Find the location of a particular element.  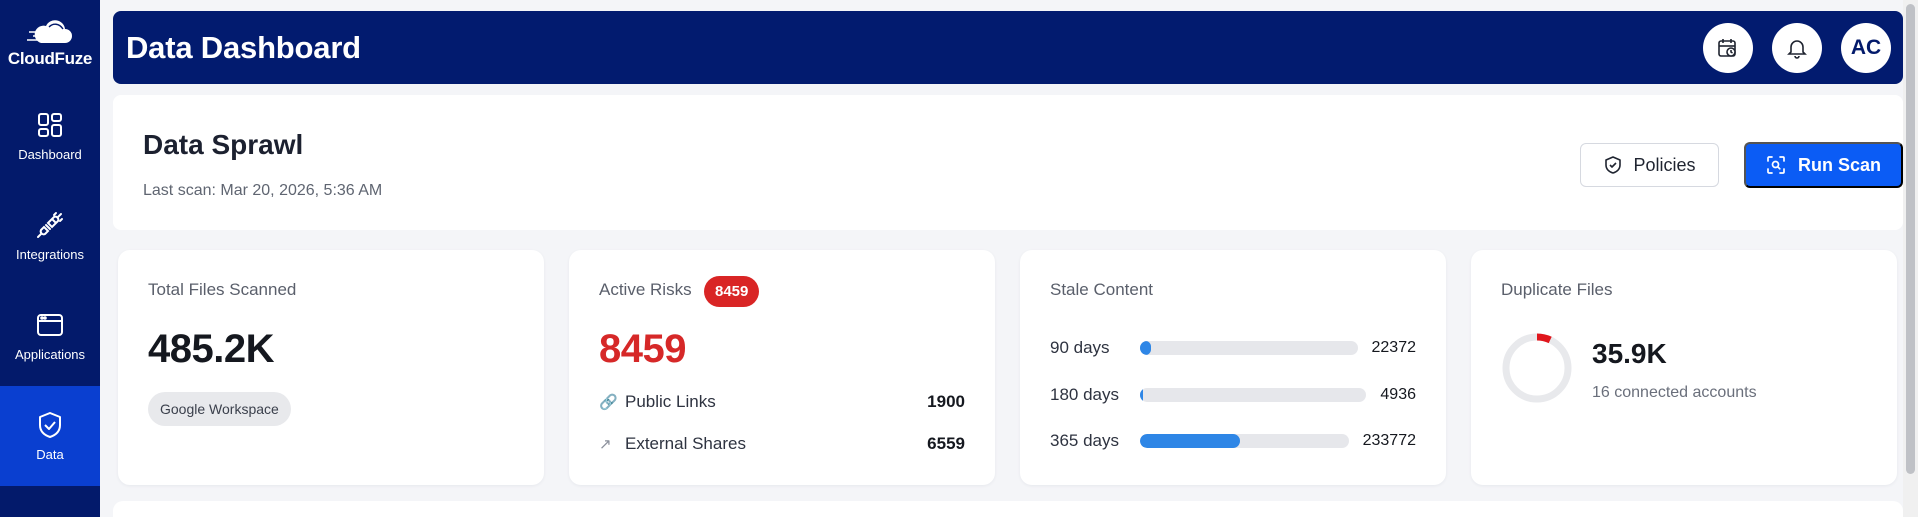

sidebar-item-integrations: Integrations is located at coordinates (50, 236).